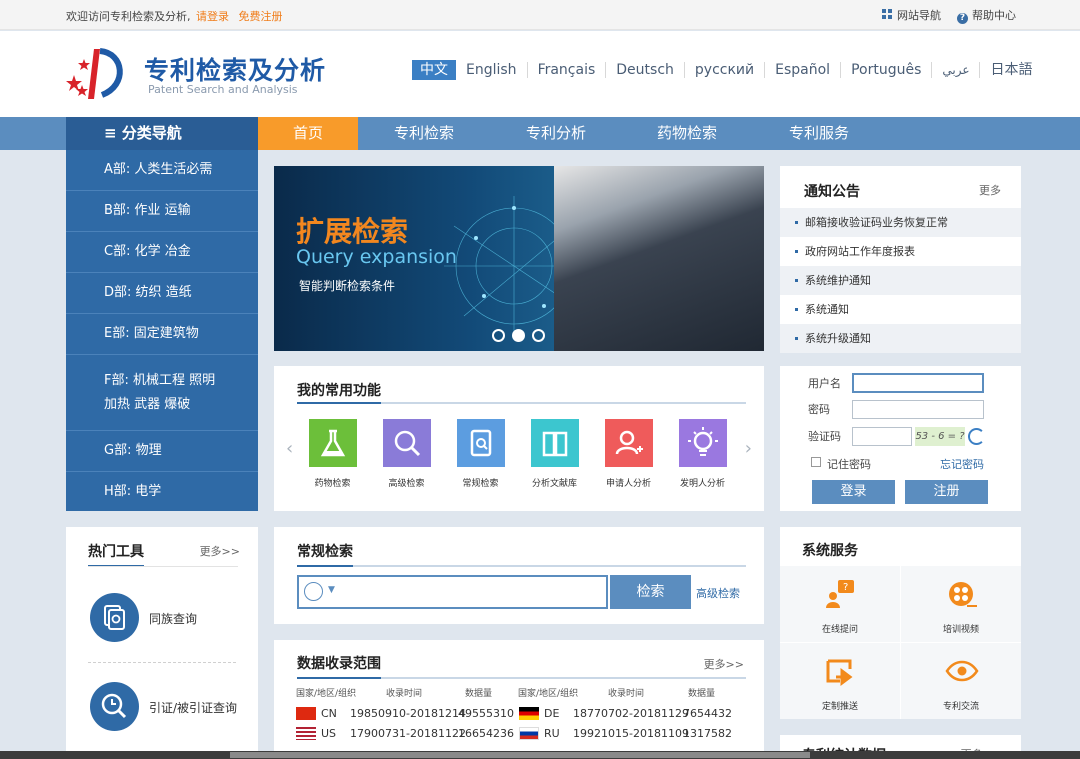 The width and height of the screenshot is (1080, 759). What do you see at coordinates (434, 70) in the screenshot?
I see `lang-zh: 中文` at bounding box center [434, 70].